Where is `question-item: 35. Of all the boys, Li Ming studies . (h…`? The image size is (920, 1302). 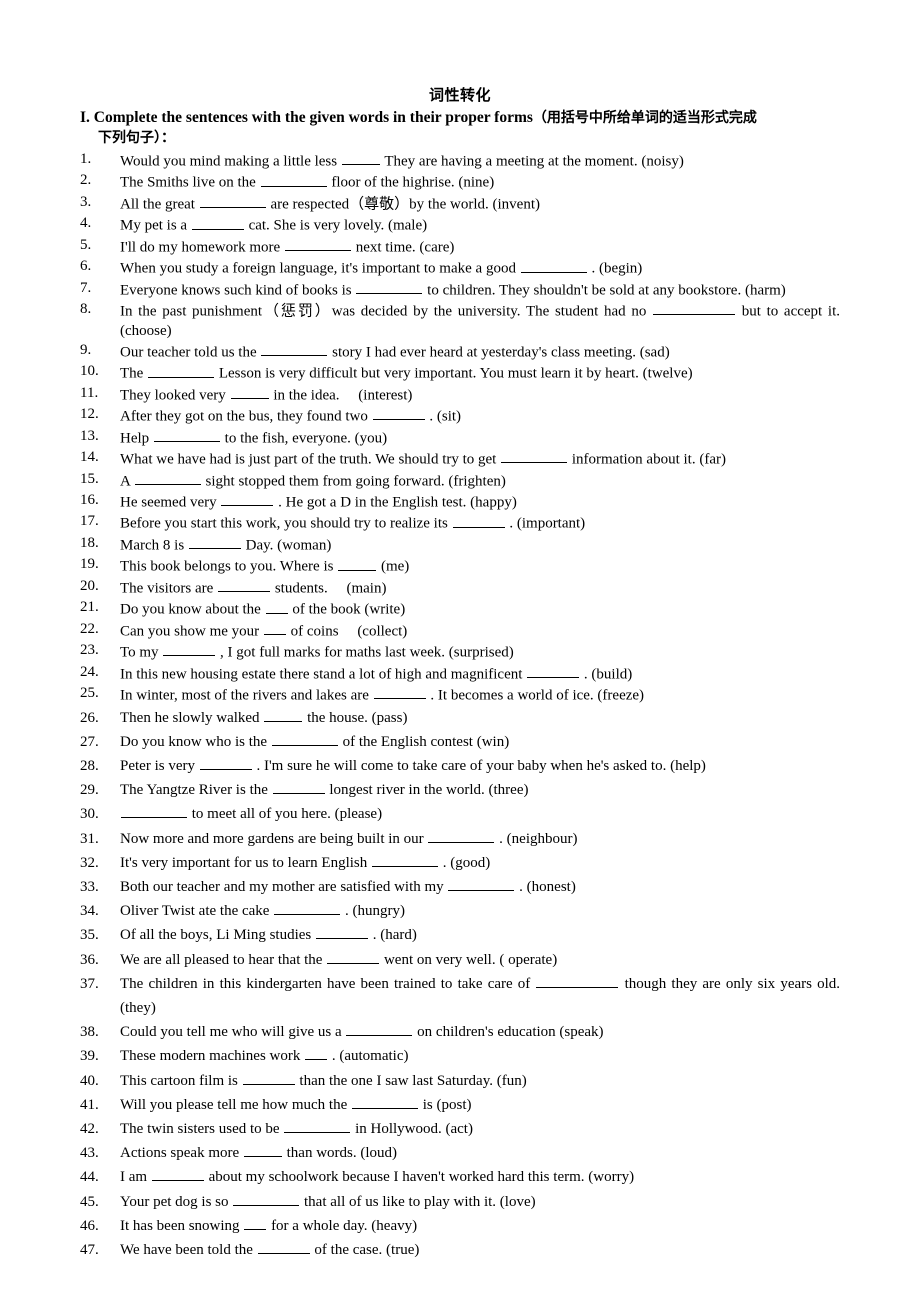
question-item: 35. Of all the boys, Li Ming studies . (h… is located at coordinates (460, 935).